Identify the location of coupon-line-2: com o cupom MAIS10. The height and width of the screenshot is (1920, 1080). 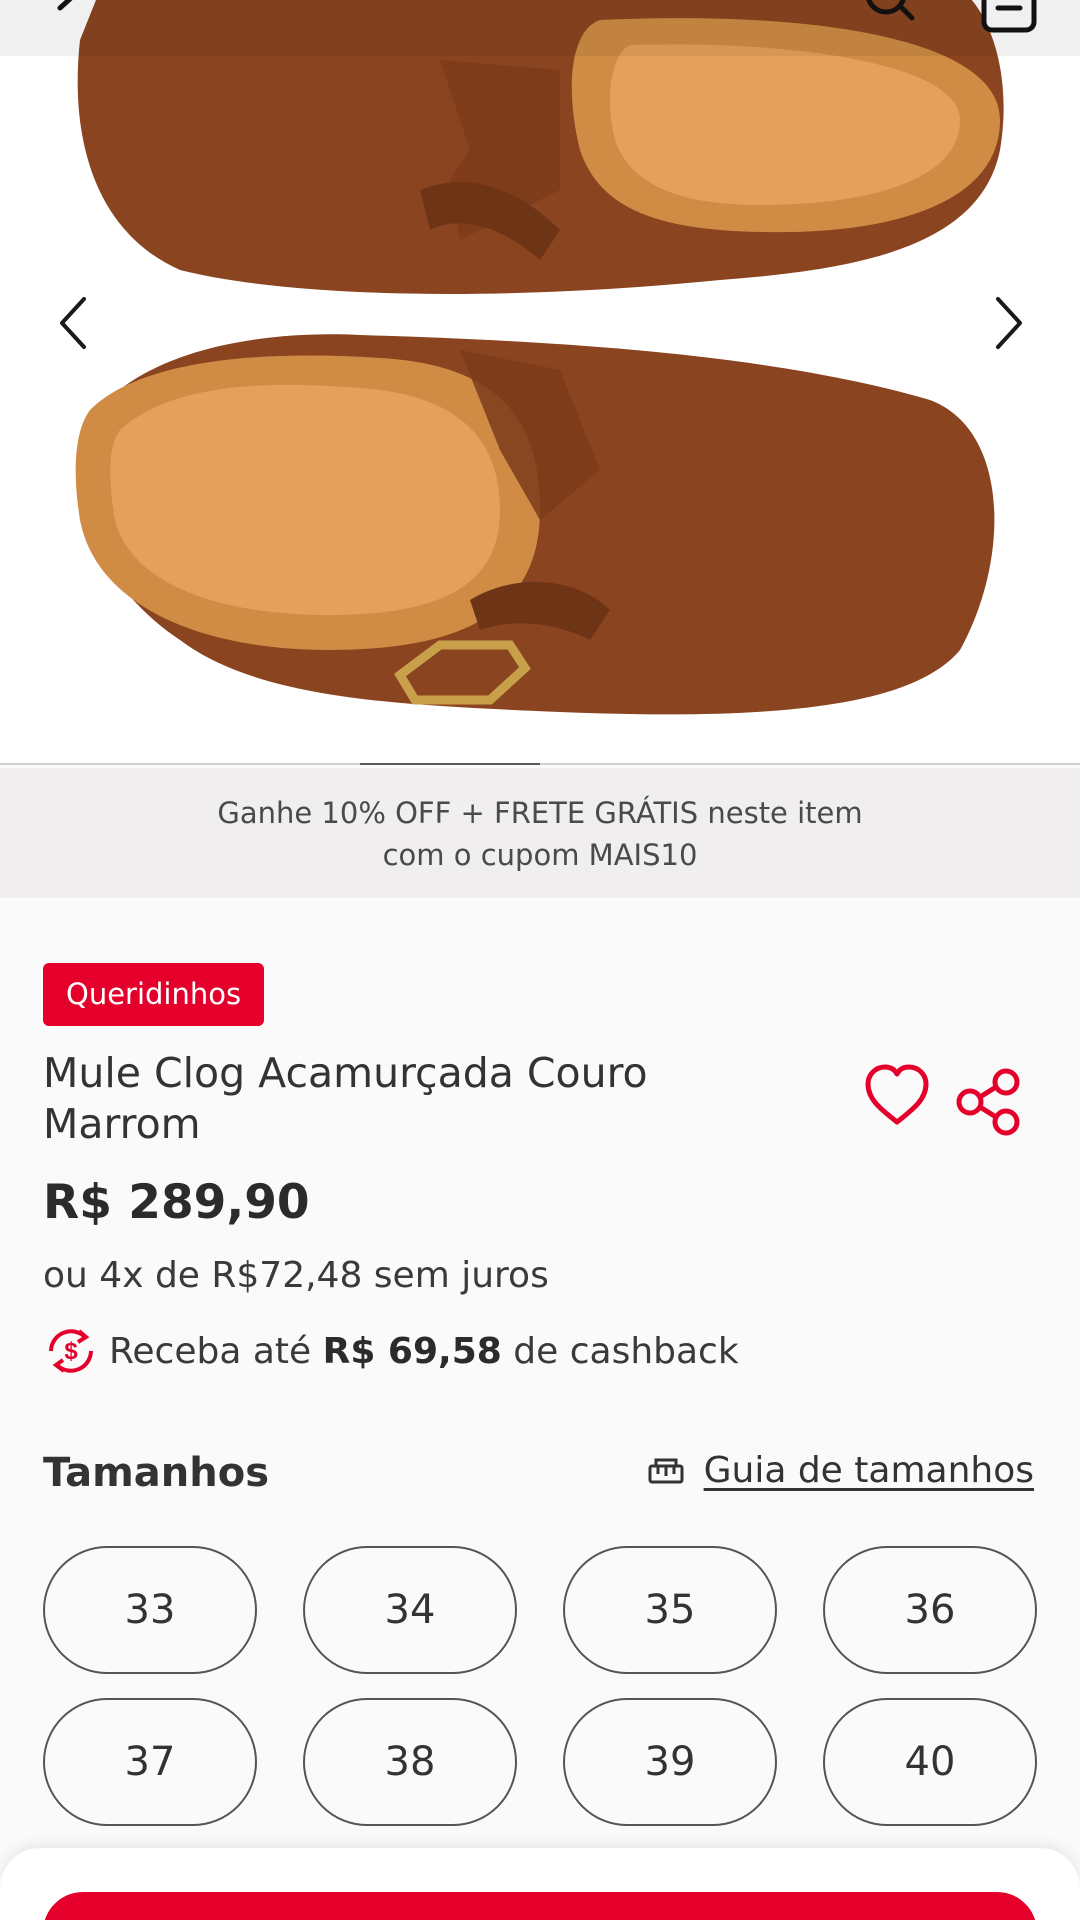
(540, 855).